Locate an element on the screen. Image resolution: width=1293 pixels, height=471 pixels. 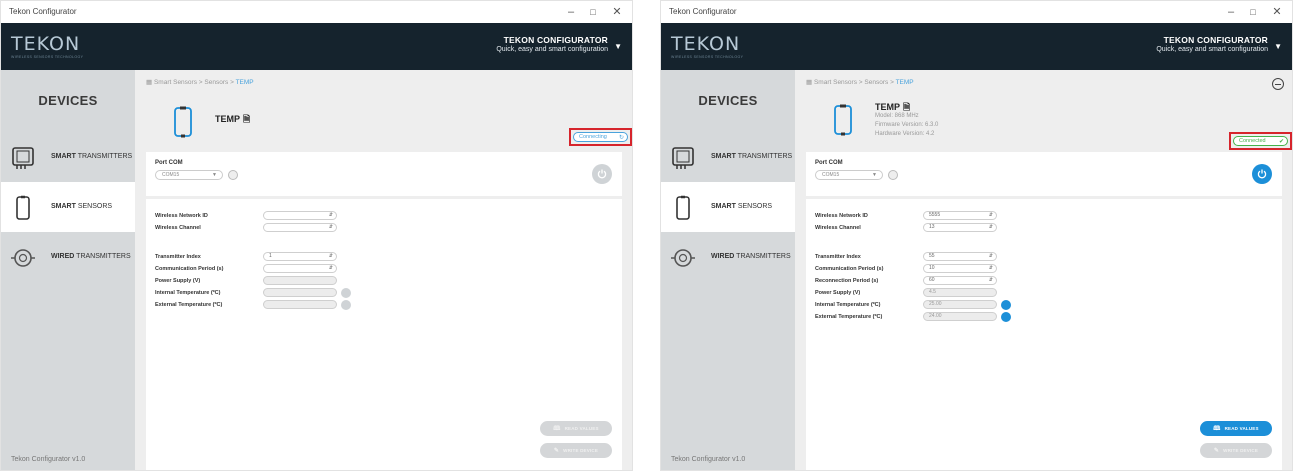
firmware-version: Firmware Version: 6.3.0 is located at coordinates (907, 125).